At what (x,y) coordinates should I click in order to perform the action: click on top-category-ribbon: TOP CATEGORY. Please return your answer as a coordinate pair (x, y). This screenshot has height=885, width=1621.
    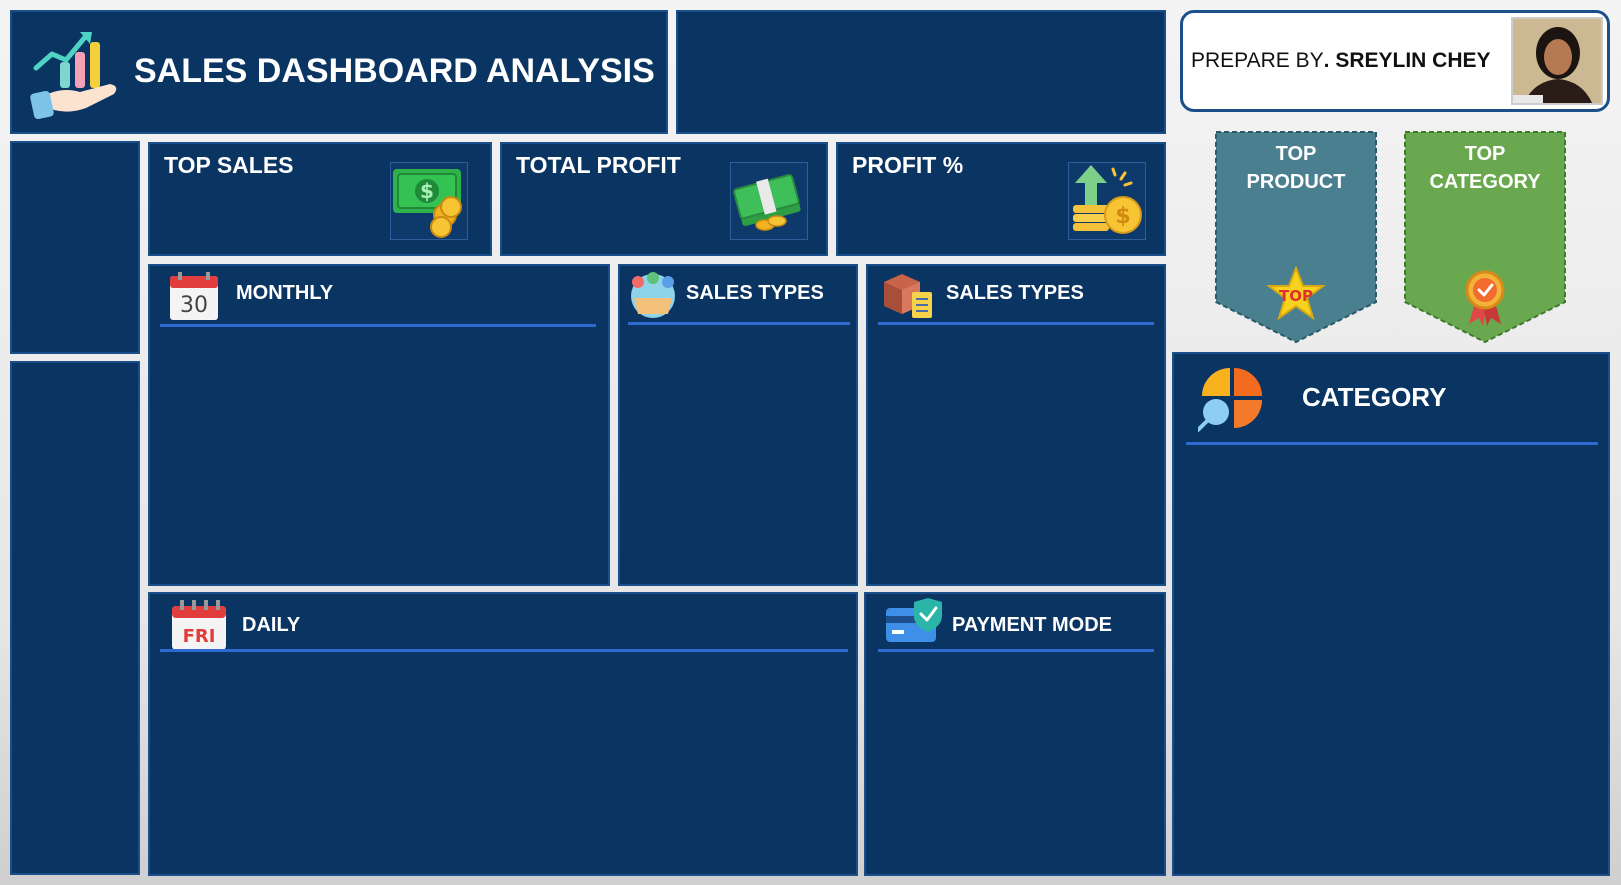
    Looking at the image, I should click on (1485, 237).